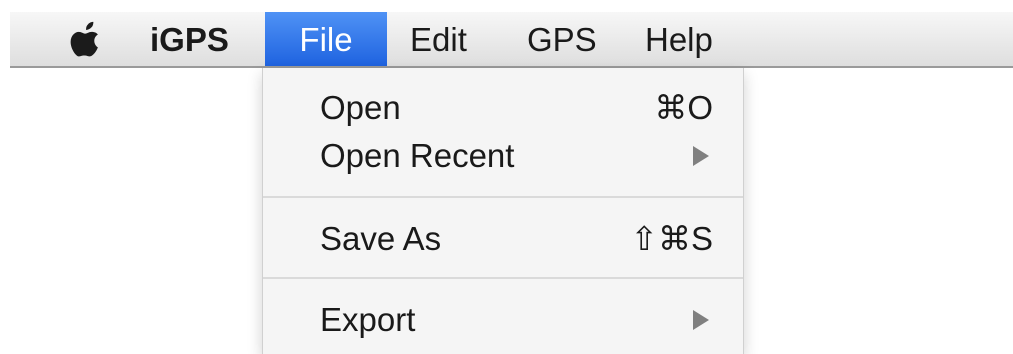 The image size is (1013, 354). Describe the element at coordinates (326, 39) in the screenshot. I see `menu-file: File` at that location.